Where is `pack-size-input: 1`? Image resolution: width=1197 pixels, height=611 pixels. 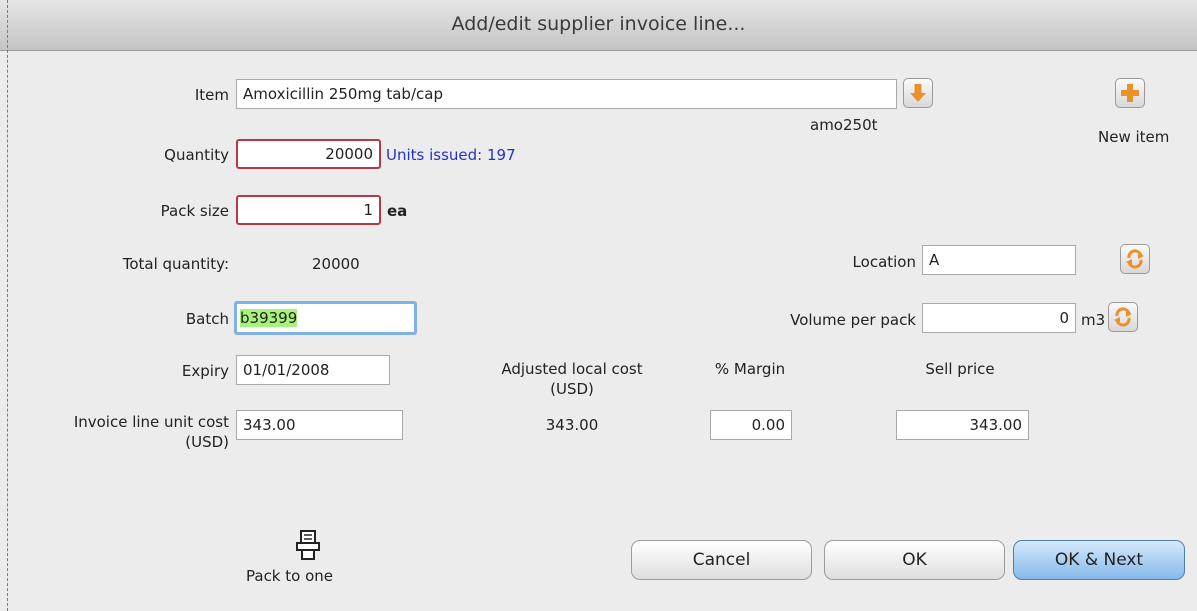
pack-size-input: 1 is located at coordinates (308, 210).